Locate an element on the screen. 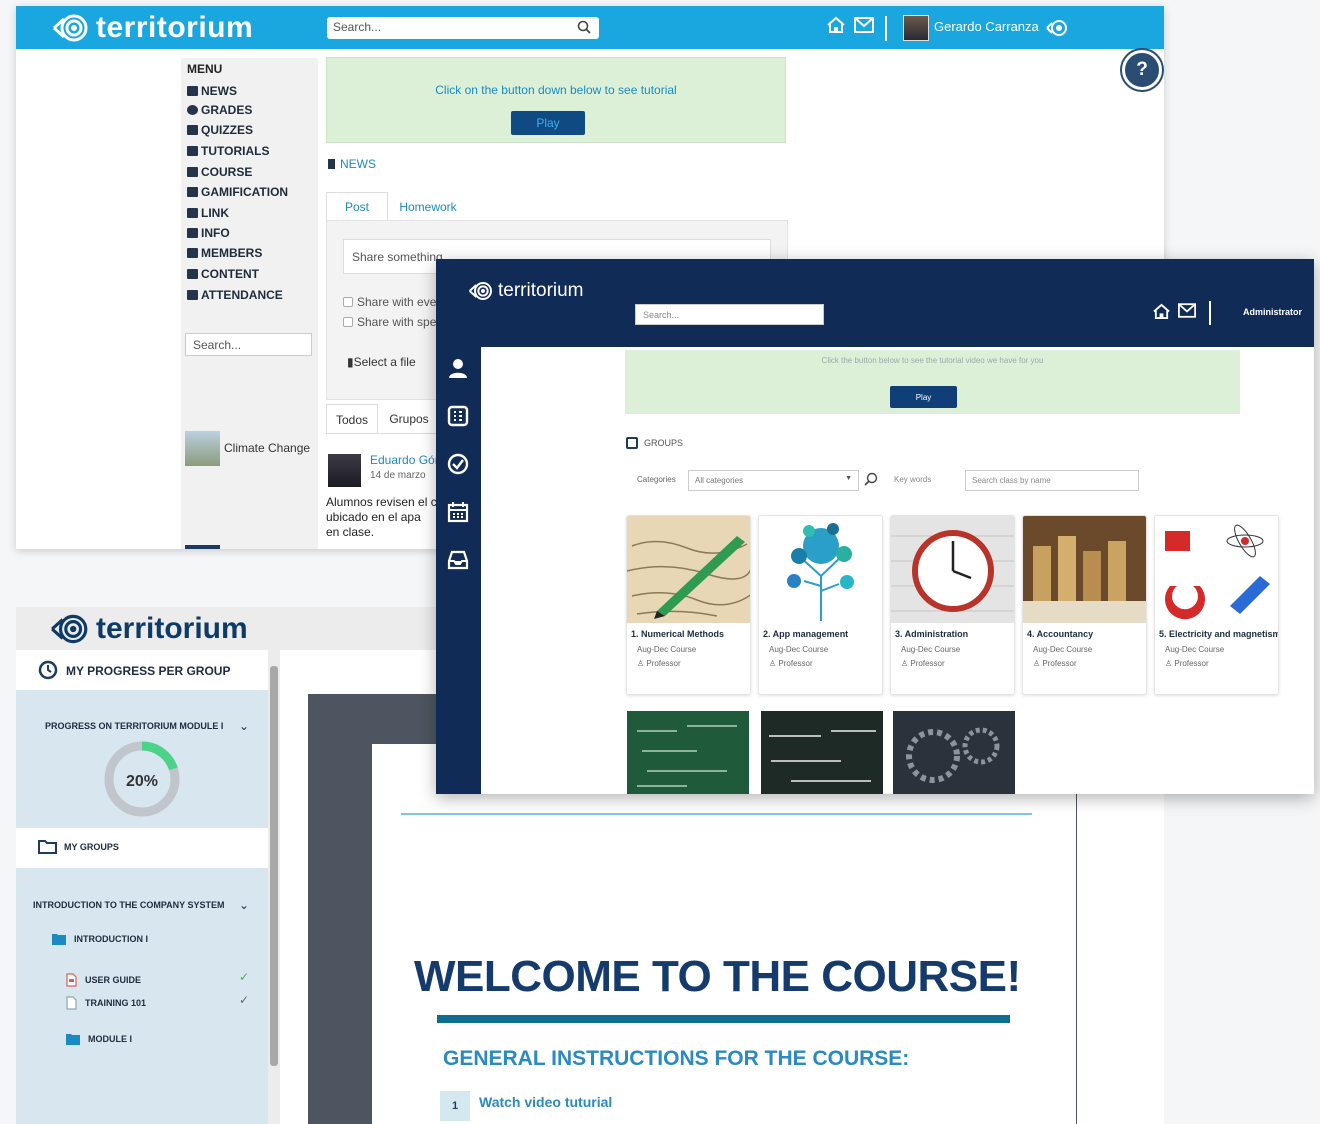  course-role: ♙ Professor is located at coordinates (791, 663).